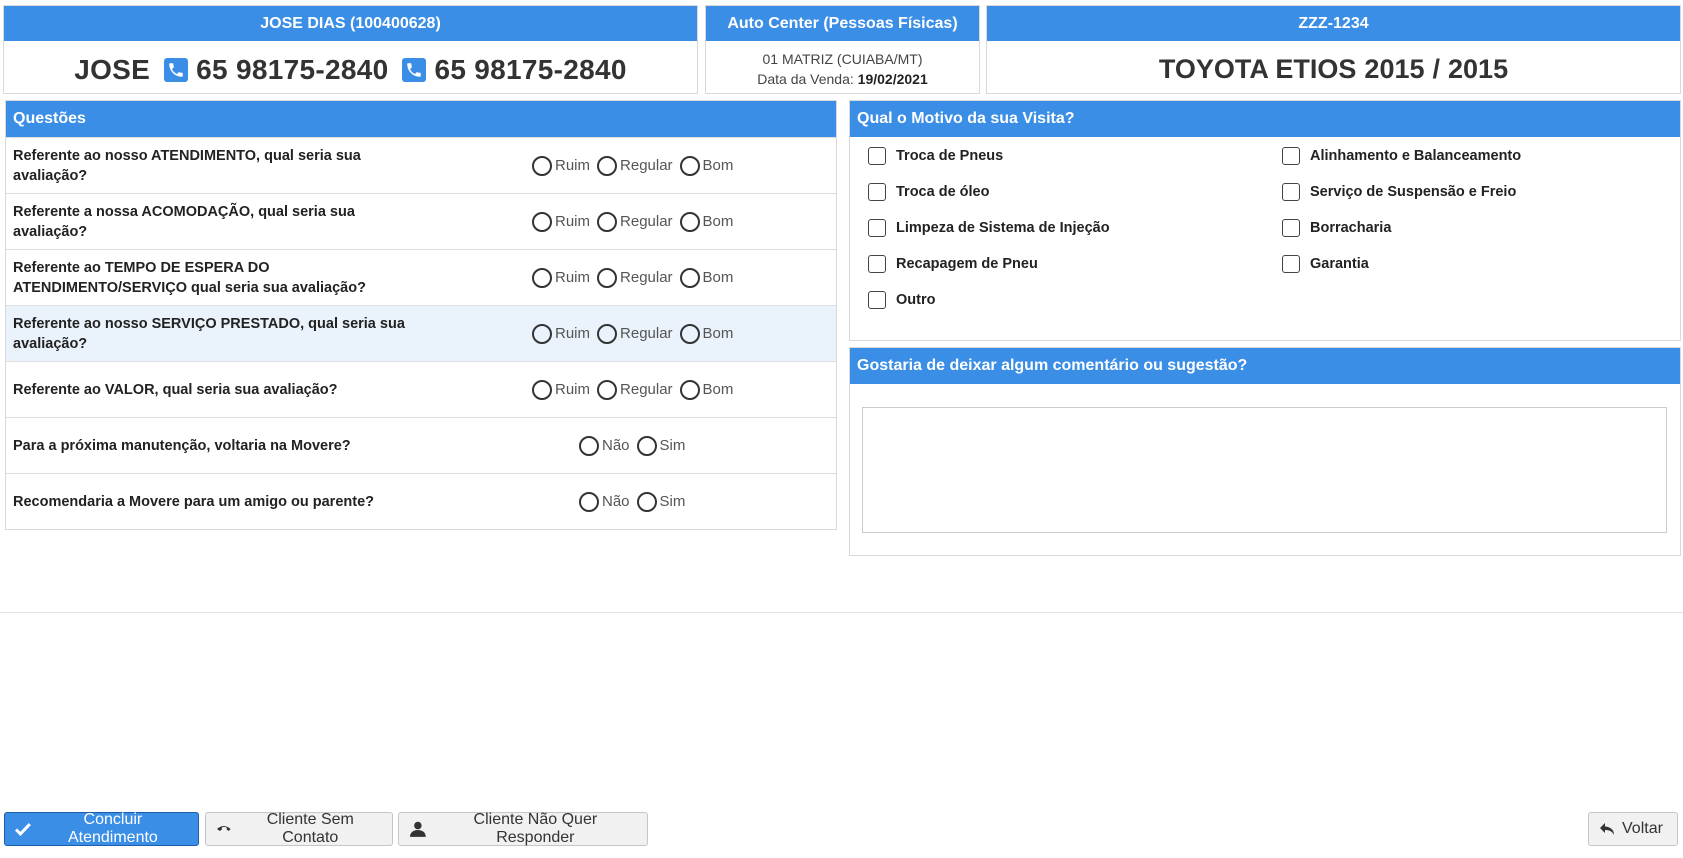  I want to click on vehicle-year-fab: 2015, so click(1394, 69).